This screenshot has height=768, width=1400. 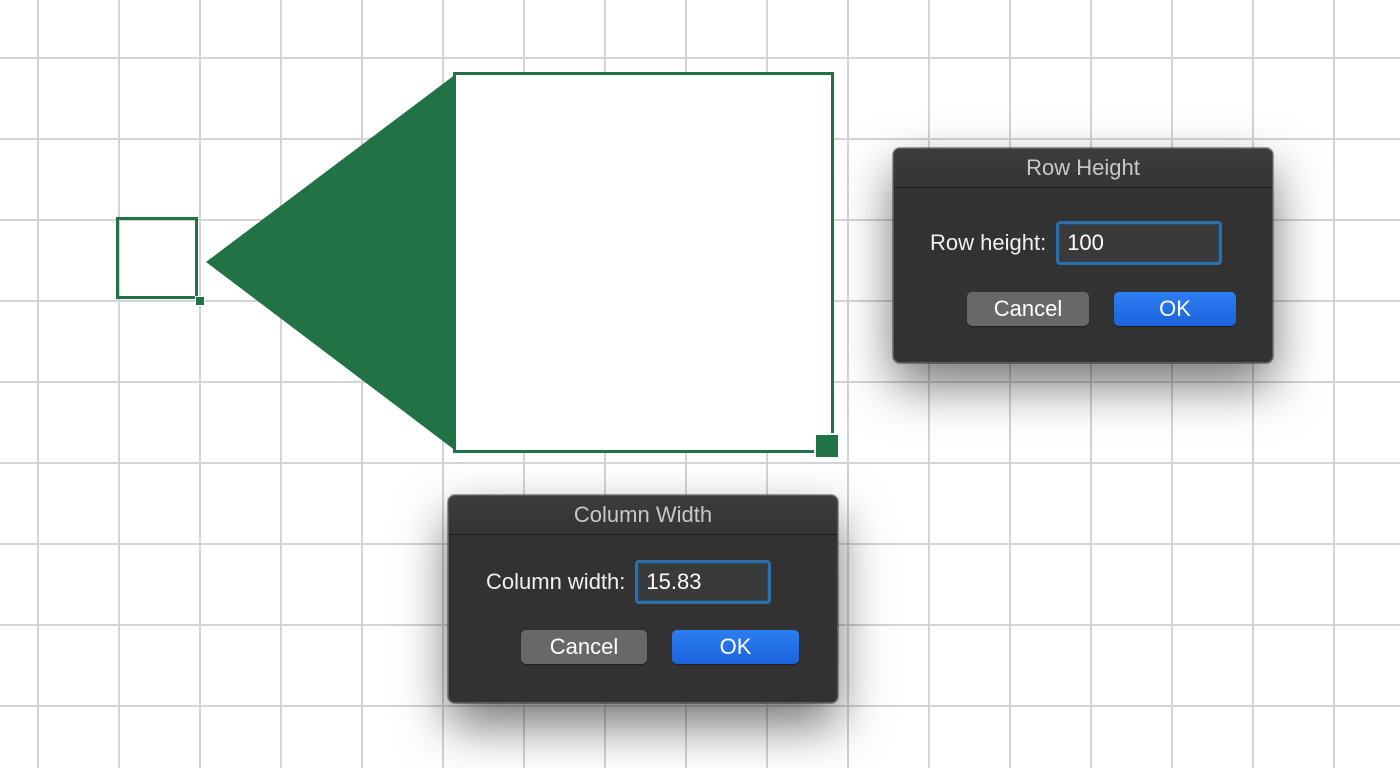 What do you see at coordinates (200, 301) in the screenshot?
I see `fill-handle` at bounding box center [200, 301].